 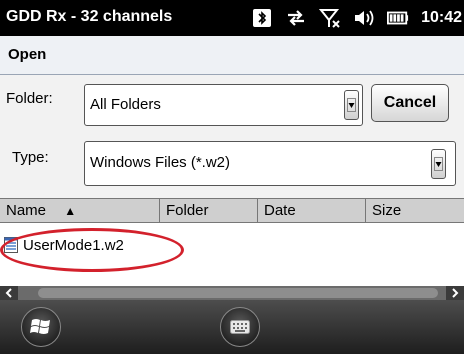 I want to click on windows-logo-icon, so click(x=40, y=326).